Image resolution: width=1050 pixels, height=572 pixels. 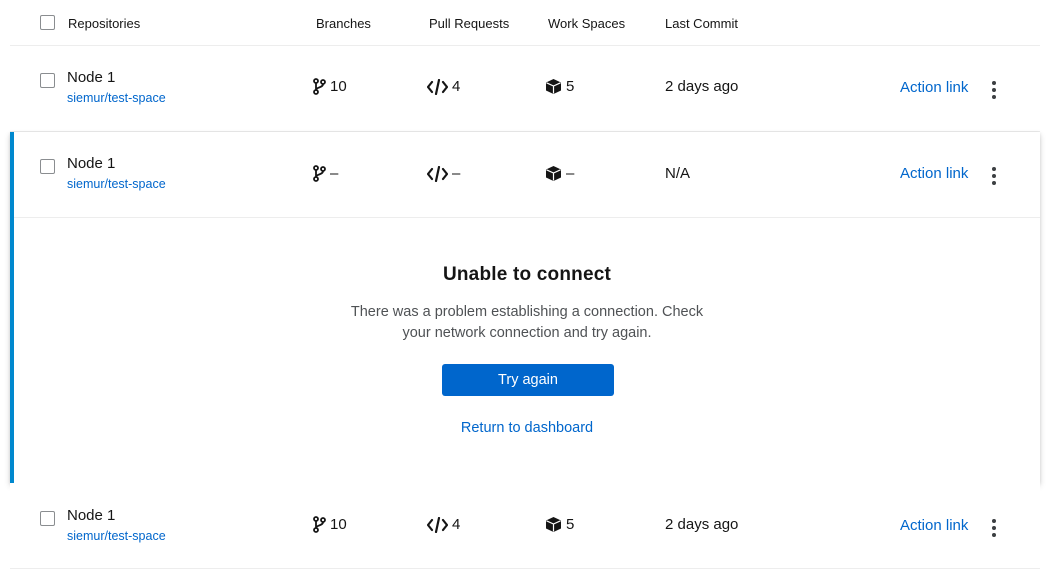 I want to click on return-to-dashboard-link: Return to dashboard, so click(x=527, y=428).